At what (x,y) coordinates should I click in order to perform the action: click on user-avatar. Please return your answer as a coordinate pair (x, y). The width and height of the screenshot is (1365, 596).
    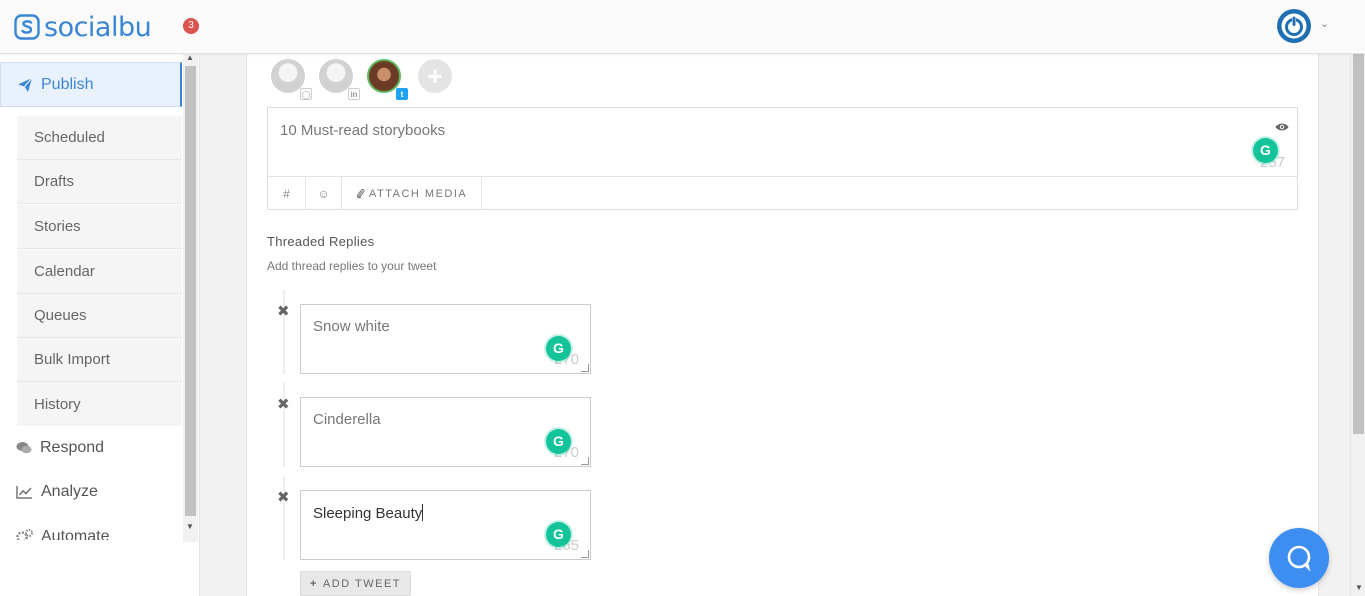
    Looking at the image, I should click on (1294, 26).